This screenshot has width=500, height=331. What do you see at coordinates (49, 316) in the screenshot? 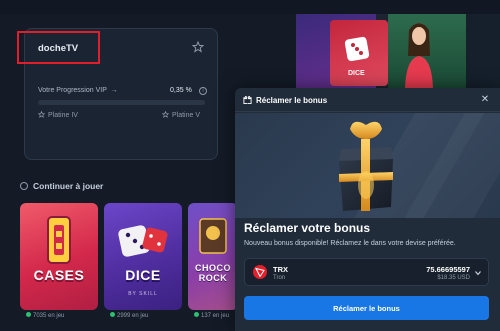
I see `players-count-label: 7035 en jeu` at bounding box center [49, 316].